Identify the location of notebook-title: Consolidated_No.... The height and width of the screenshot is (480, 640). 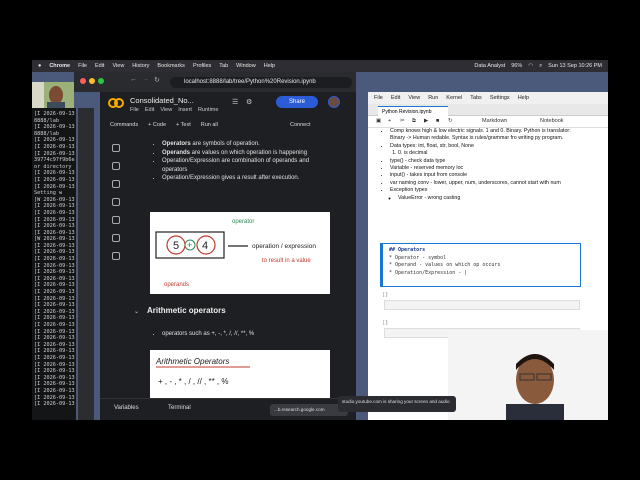
(162, 100).